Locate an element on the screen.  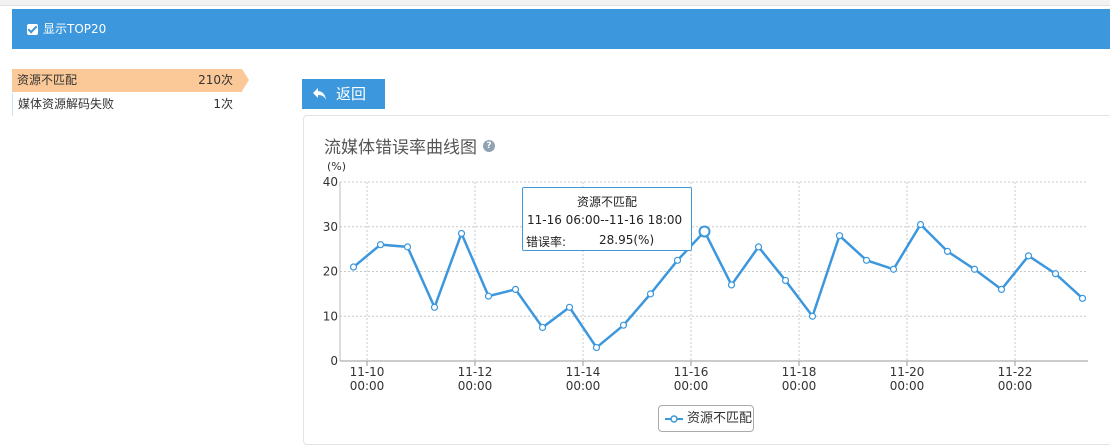
tooltip-metric-value: 28.95(%) is located at coordinates (627, 240).